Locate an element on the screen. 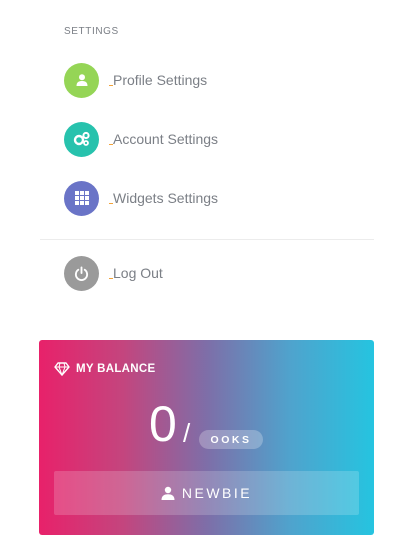  rank-button: NEWBIE is located at coordinates (206, 493).